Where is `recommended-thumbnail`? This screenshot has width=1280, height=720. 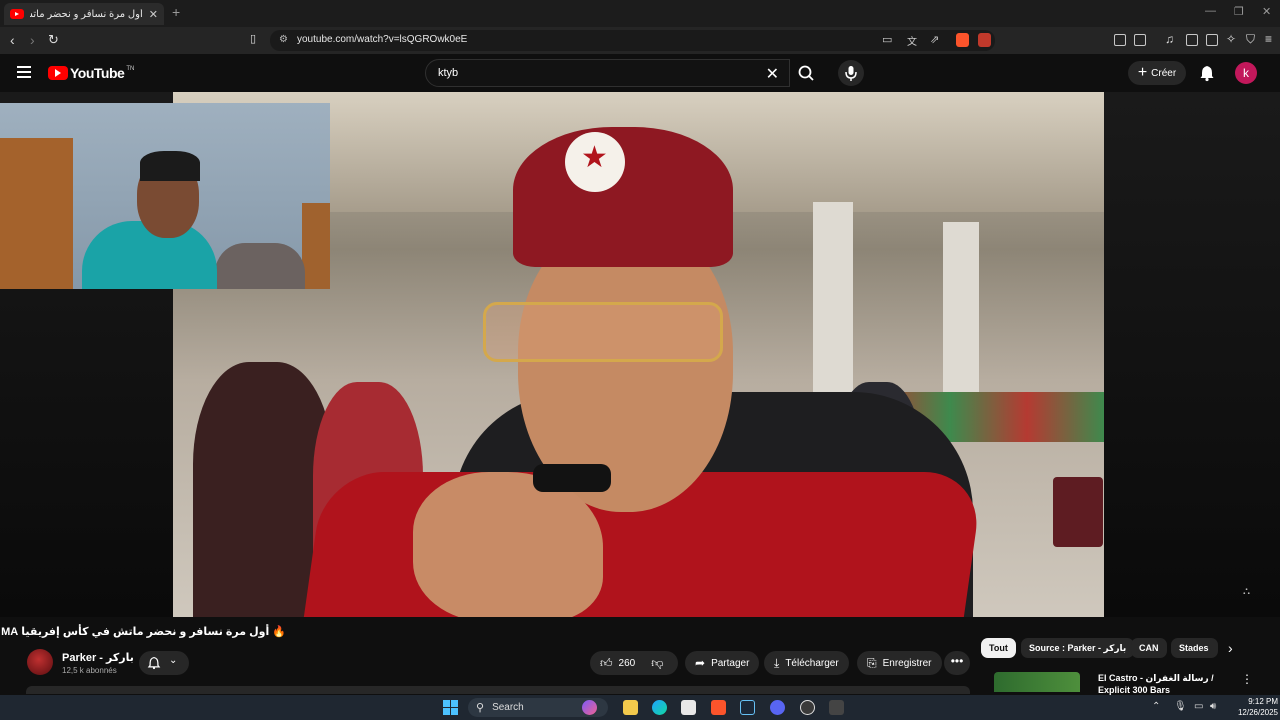
recommended-thumbnail is located at coordinates (1037, 682).